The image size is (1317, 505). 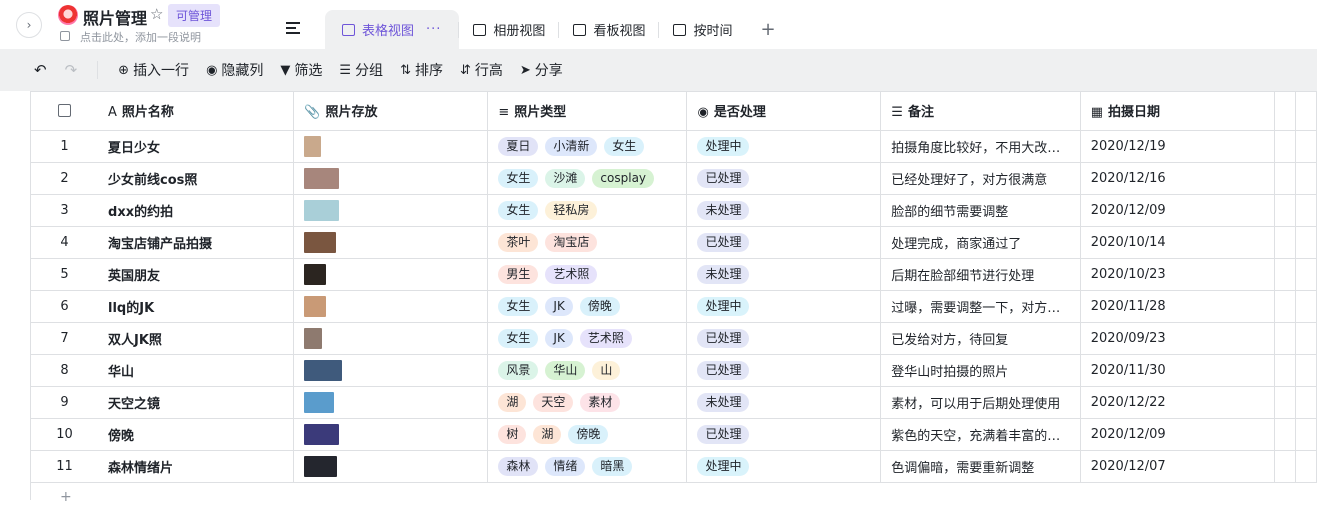 What do you see at coordinates (980, 370) in the screenshot?
I see `note-cell: 登华山时拍摄的照片` at bounding box center [980, 370].